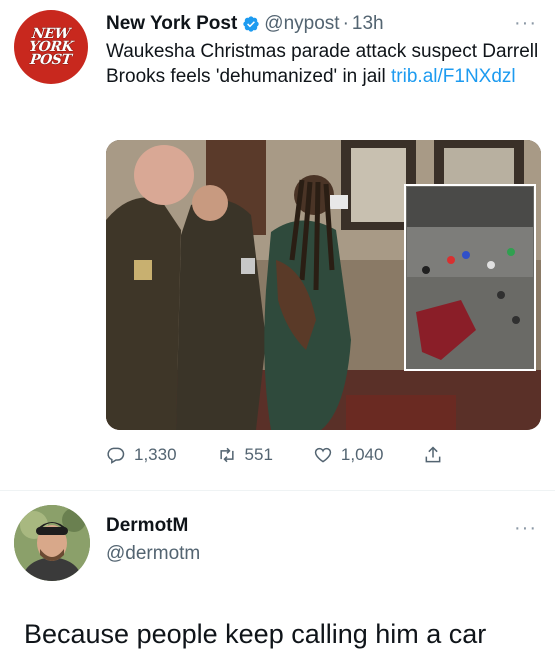 The width and height of the screenshot is (555, 666). Describe the element at coordinates (277, 490) in the screenshot. I see `divider` at that location.